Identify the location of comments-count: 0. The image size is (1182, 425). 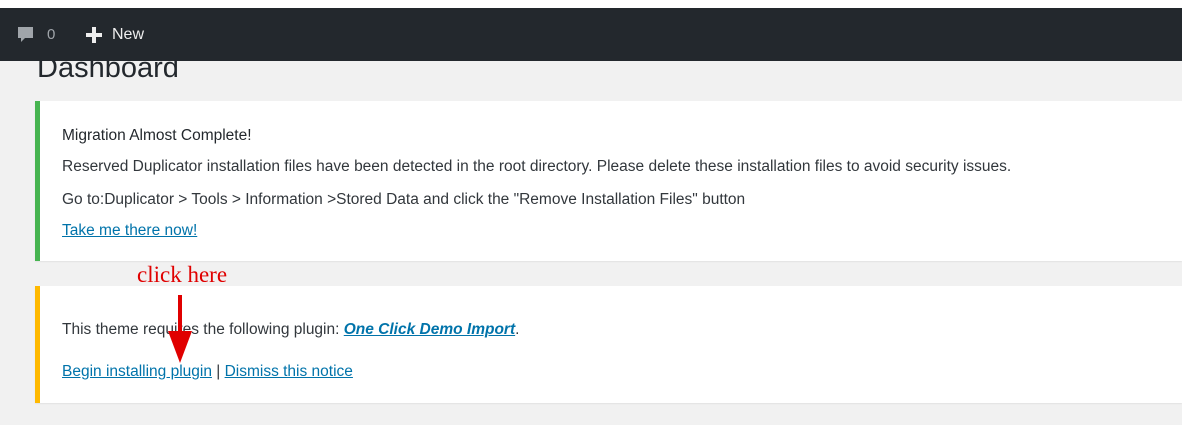
(51, 34).